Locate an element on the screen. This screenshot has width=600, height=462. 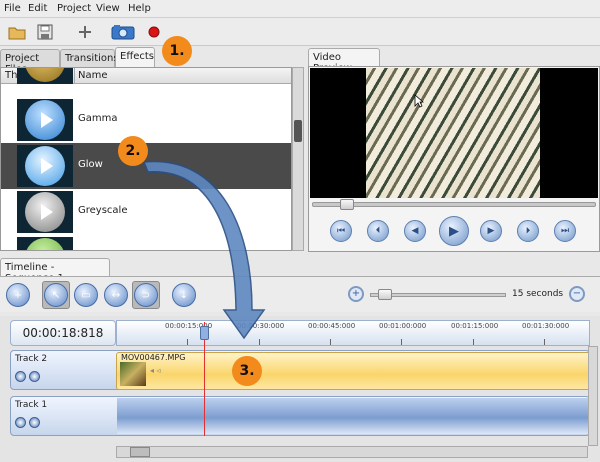
timeline-horizontal-scrollbar is located at coordinates (352, 452).